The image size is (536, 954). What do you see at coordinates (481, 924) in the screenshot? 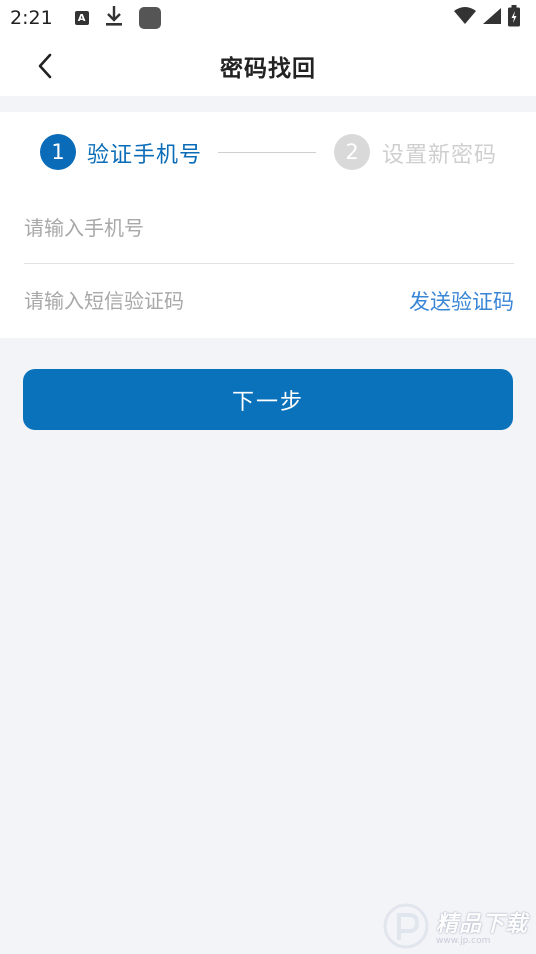
I see `watermark-title: 精品下载` at bounding box center [481, 924].